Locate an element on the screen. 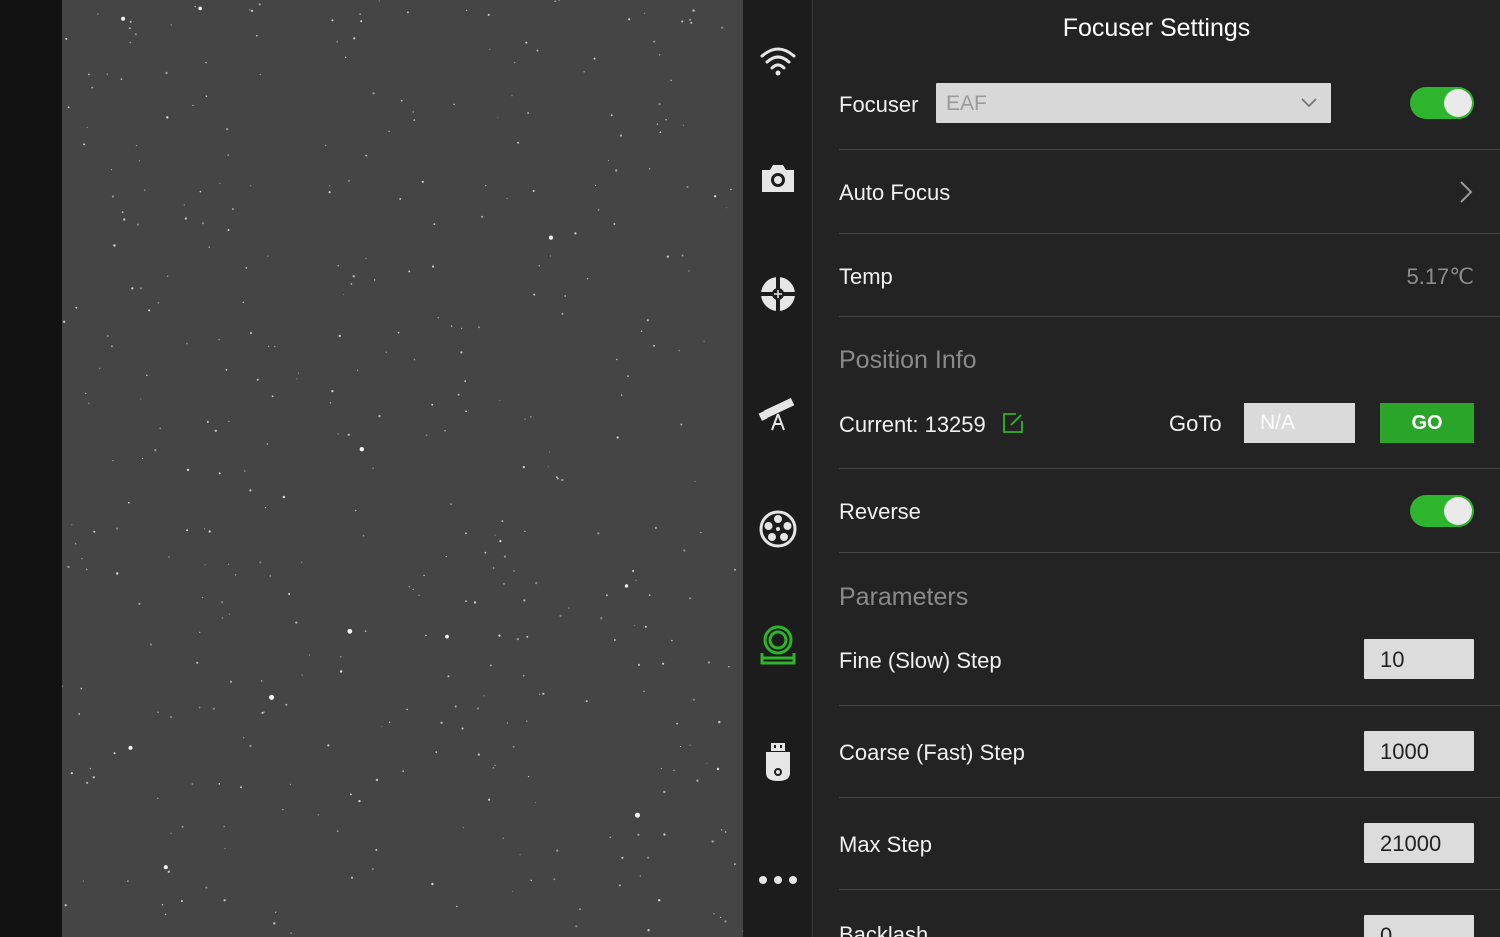  chevron-right-icon is located at coordinates (1466, 194).